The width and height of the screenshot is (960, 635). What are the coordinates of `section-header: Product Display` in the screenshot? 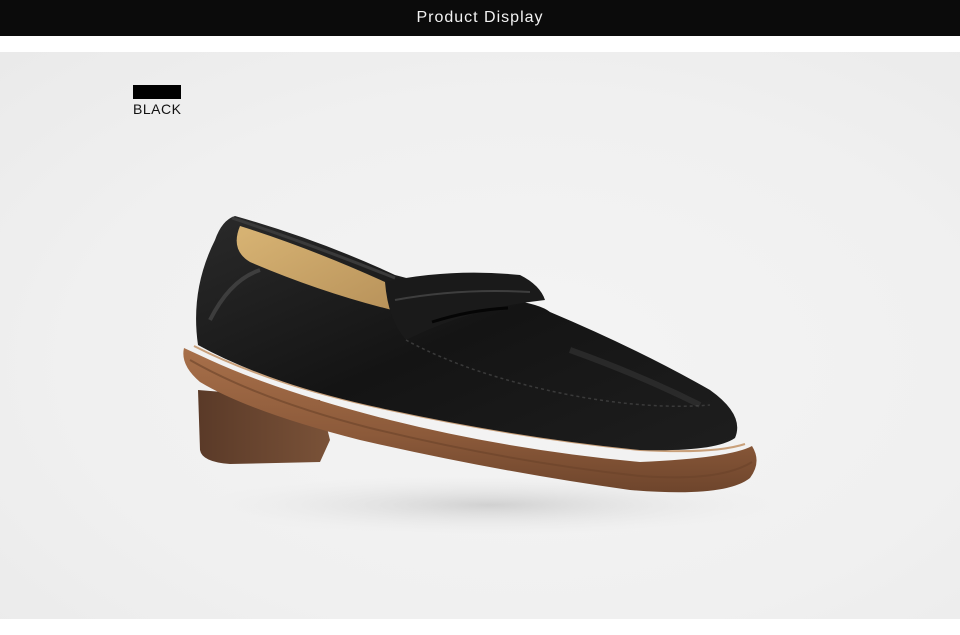 It's located at (480, 18).